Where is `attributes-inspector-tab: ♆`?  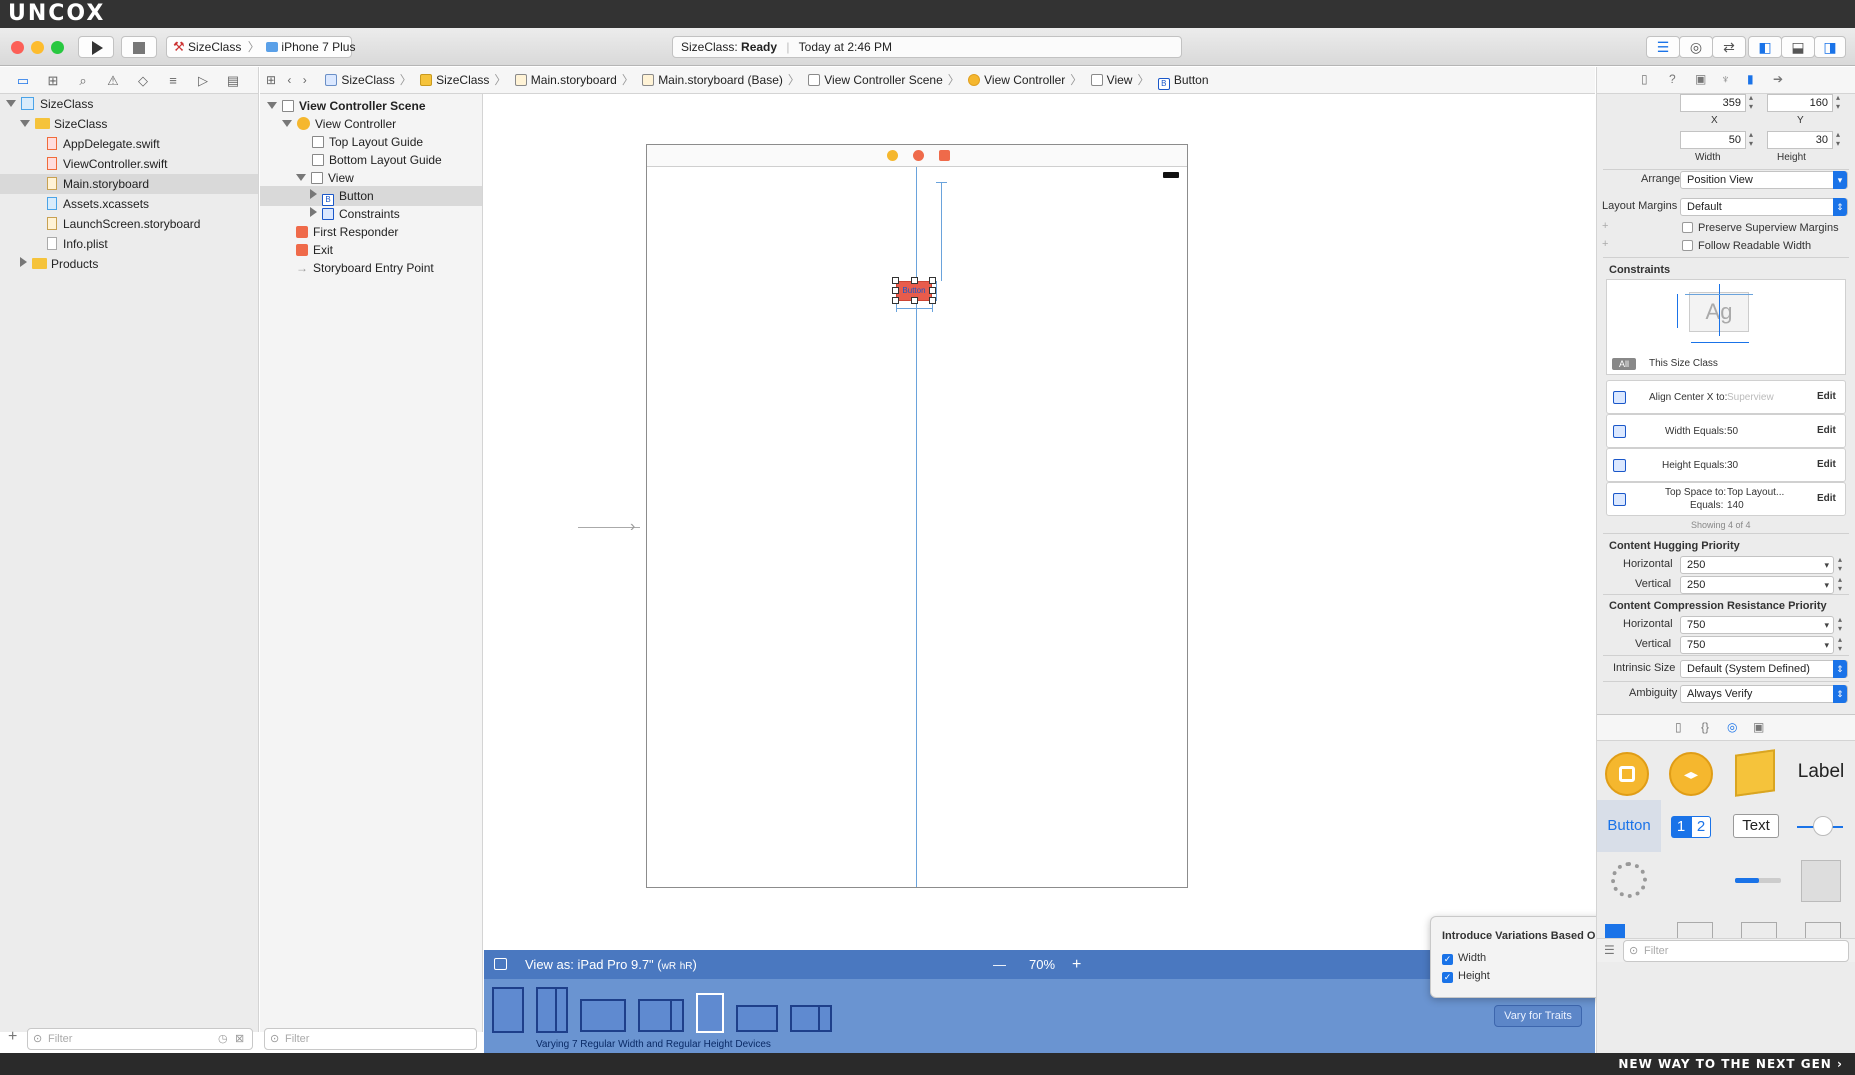
attributes-inspector-tab: ♆ is located at coordinates (1725, 79).